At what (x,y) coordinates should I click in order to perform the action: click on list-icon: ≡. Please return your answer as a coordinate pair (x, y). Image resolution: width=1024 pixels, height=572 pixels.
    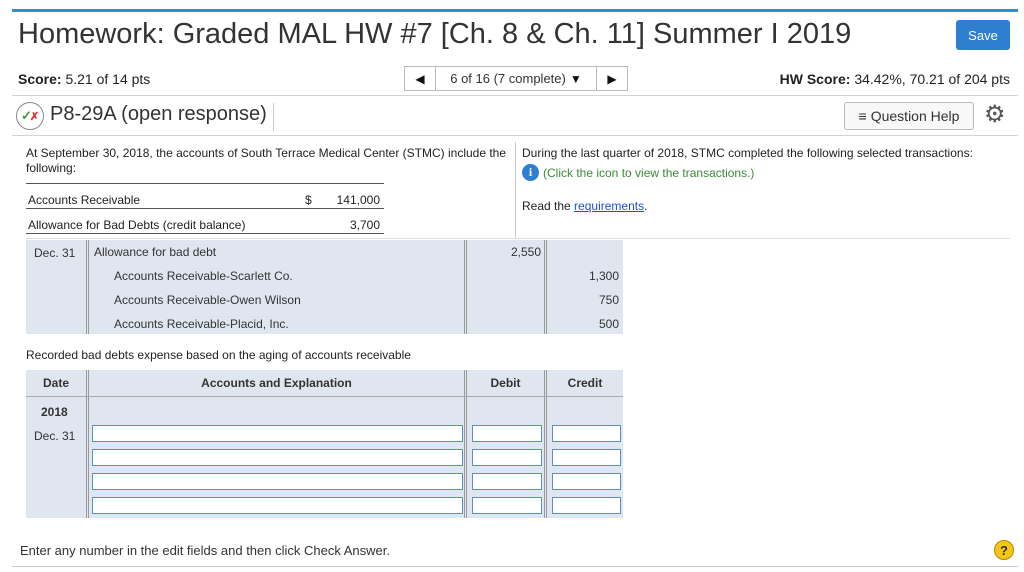
    Looking at the image, I should click on (862, 116).